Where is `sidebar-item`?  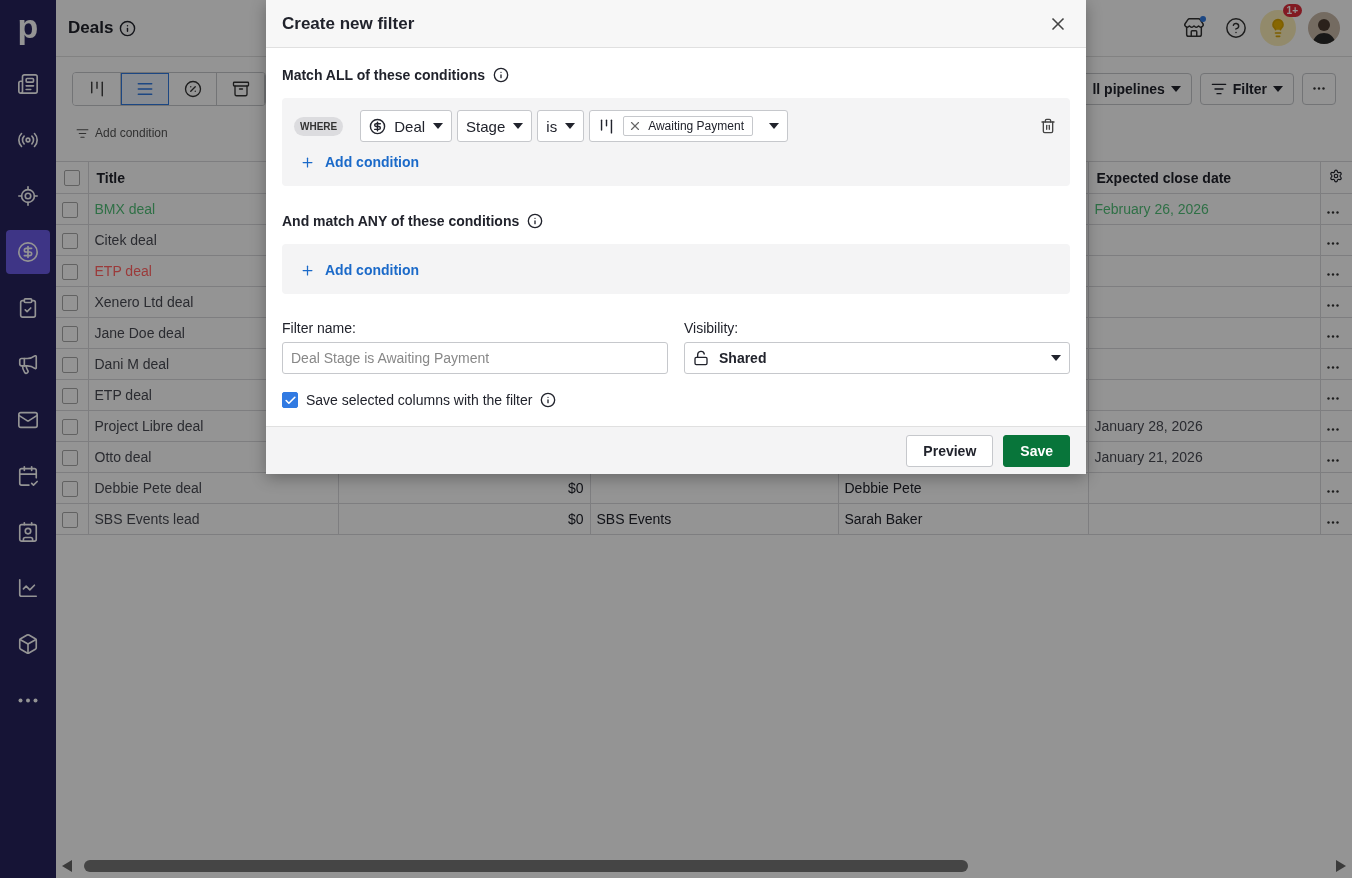 sidebar-item is located at coordinates (28, 252).